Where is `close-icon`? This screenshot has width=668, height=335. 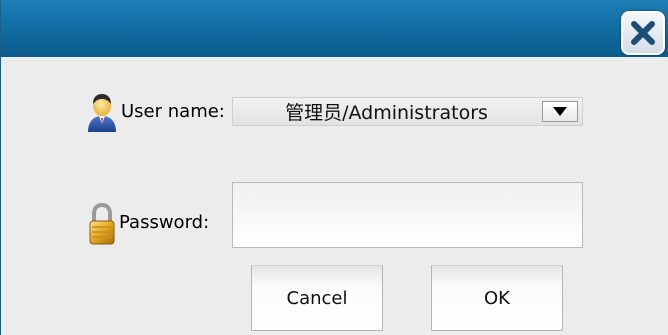 close-icon is located at coordinates (643, 33).